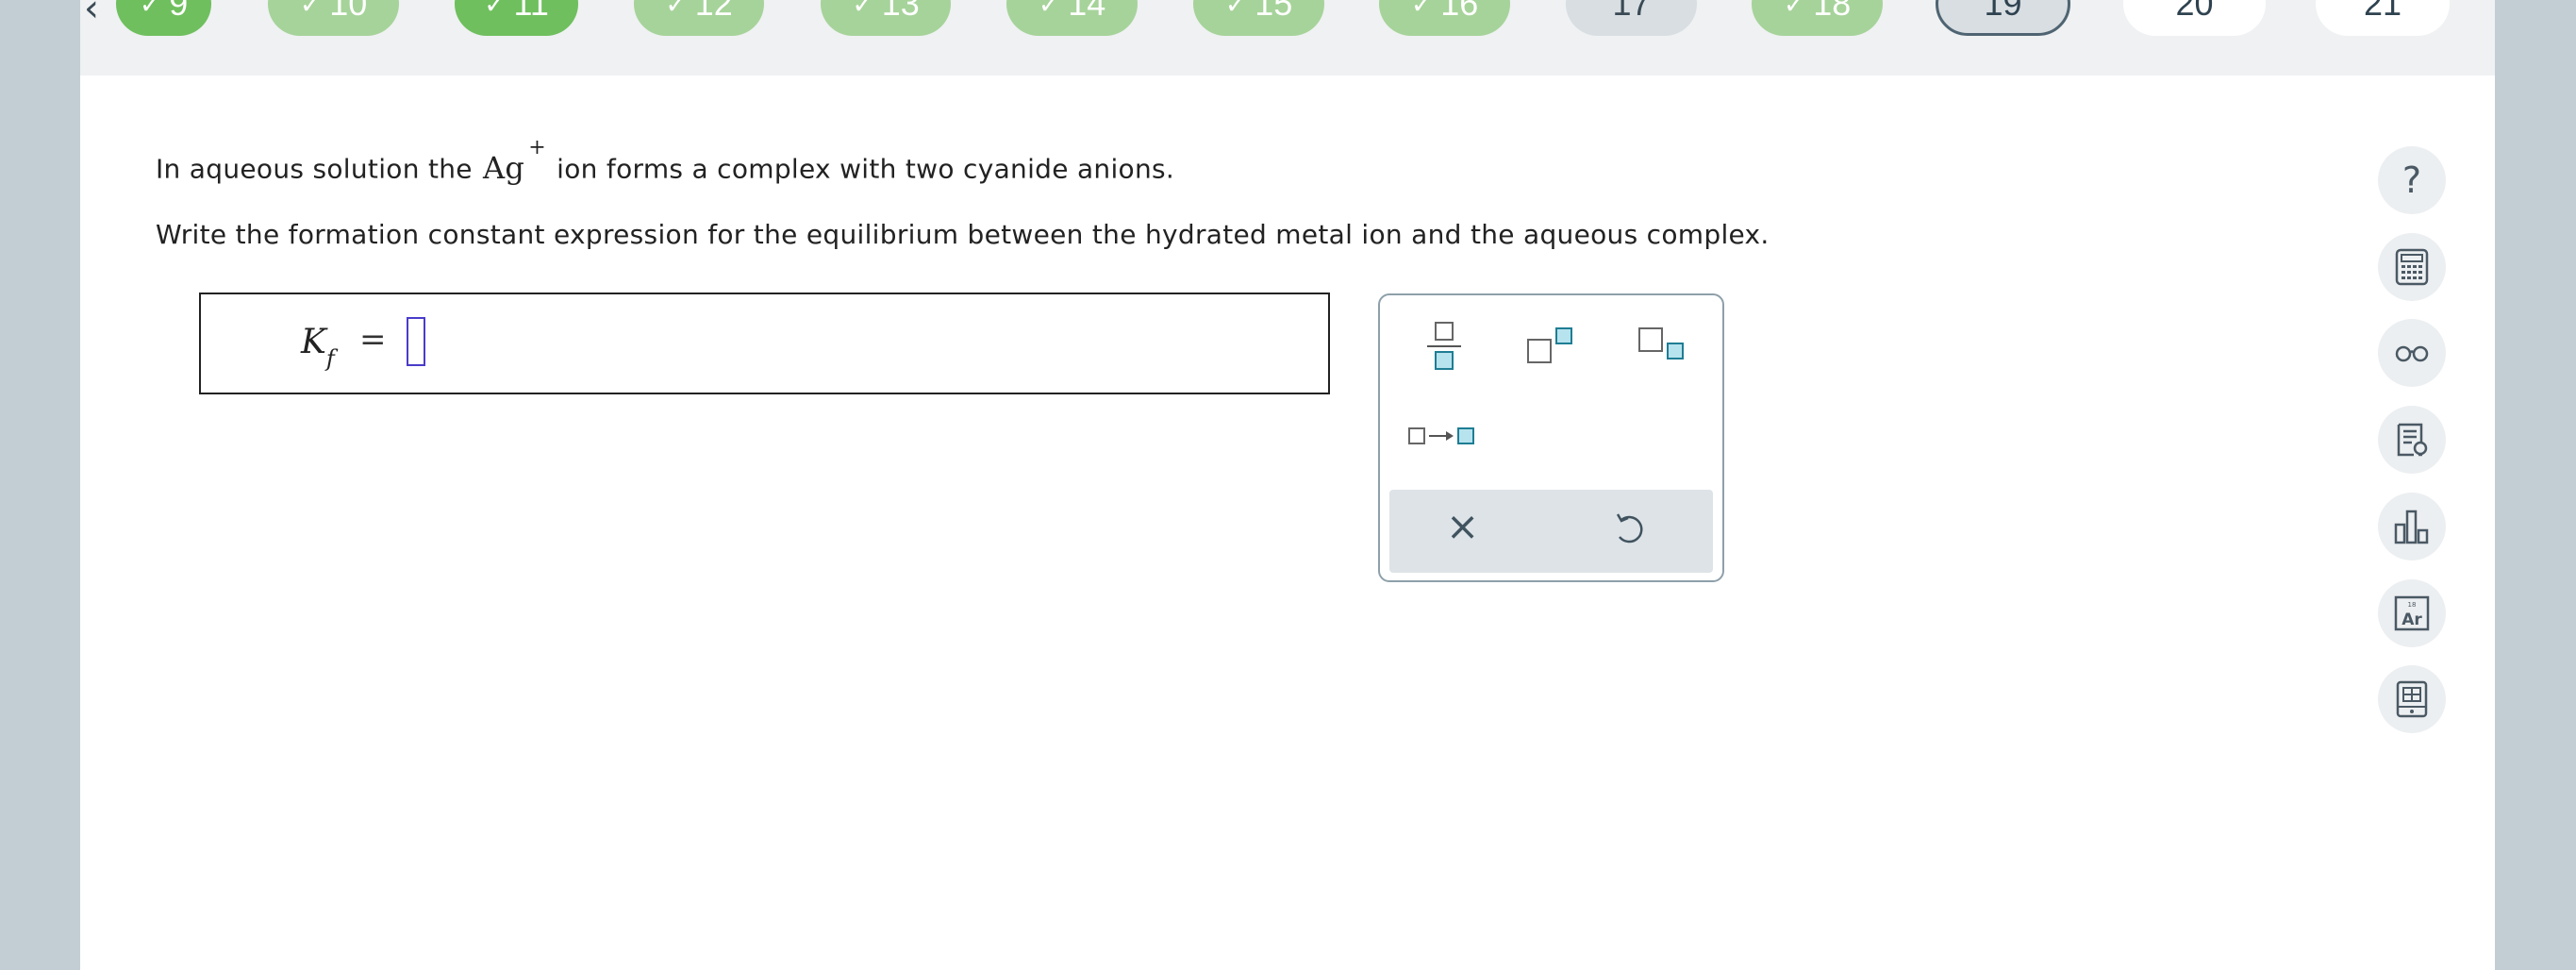 The image size is (2576, 970). What do you see at coordinates (764, 343) in the screenshot?
I see `answer-input-area: Kf =` at bounding box center [764, 343].